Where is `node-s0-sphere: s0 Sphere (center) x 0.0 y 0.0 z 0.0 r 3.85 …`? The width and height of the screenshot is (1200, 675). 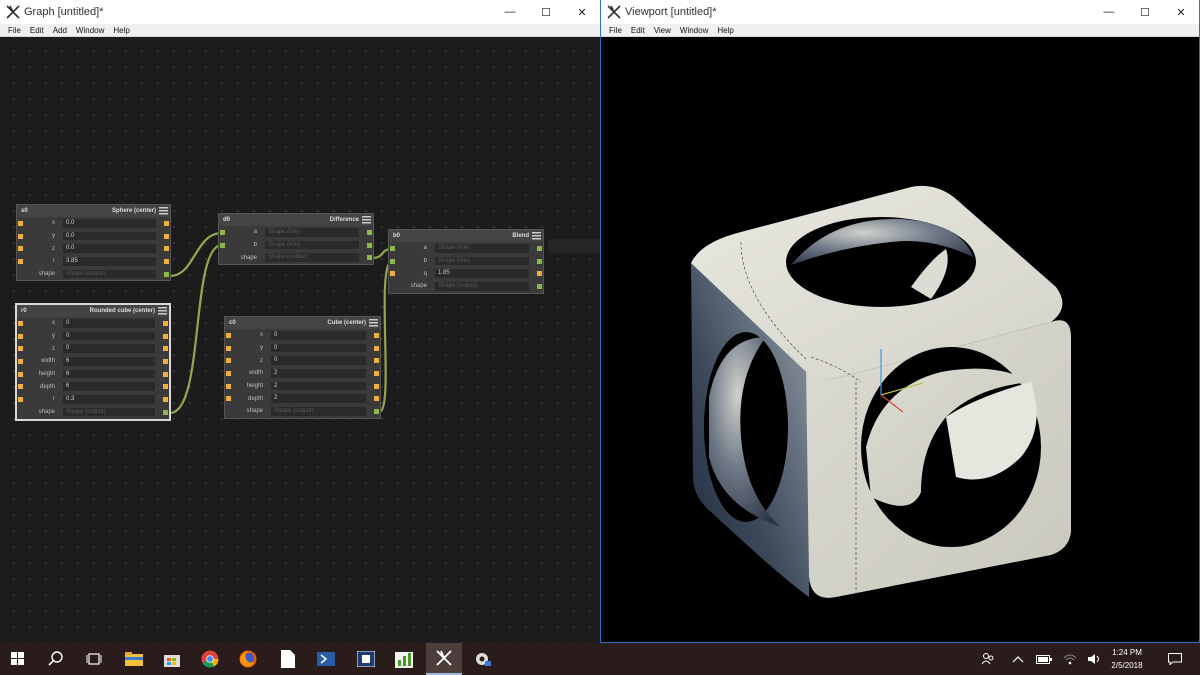 node-s0-sphere: s0 Sphere (center) x 0.0 y 0.0 z 0.0 r 3.85 … is located at coordinates (93, 243).